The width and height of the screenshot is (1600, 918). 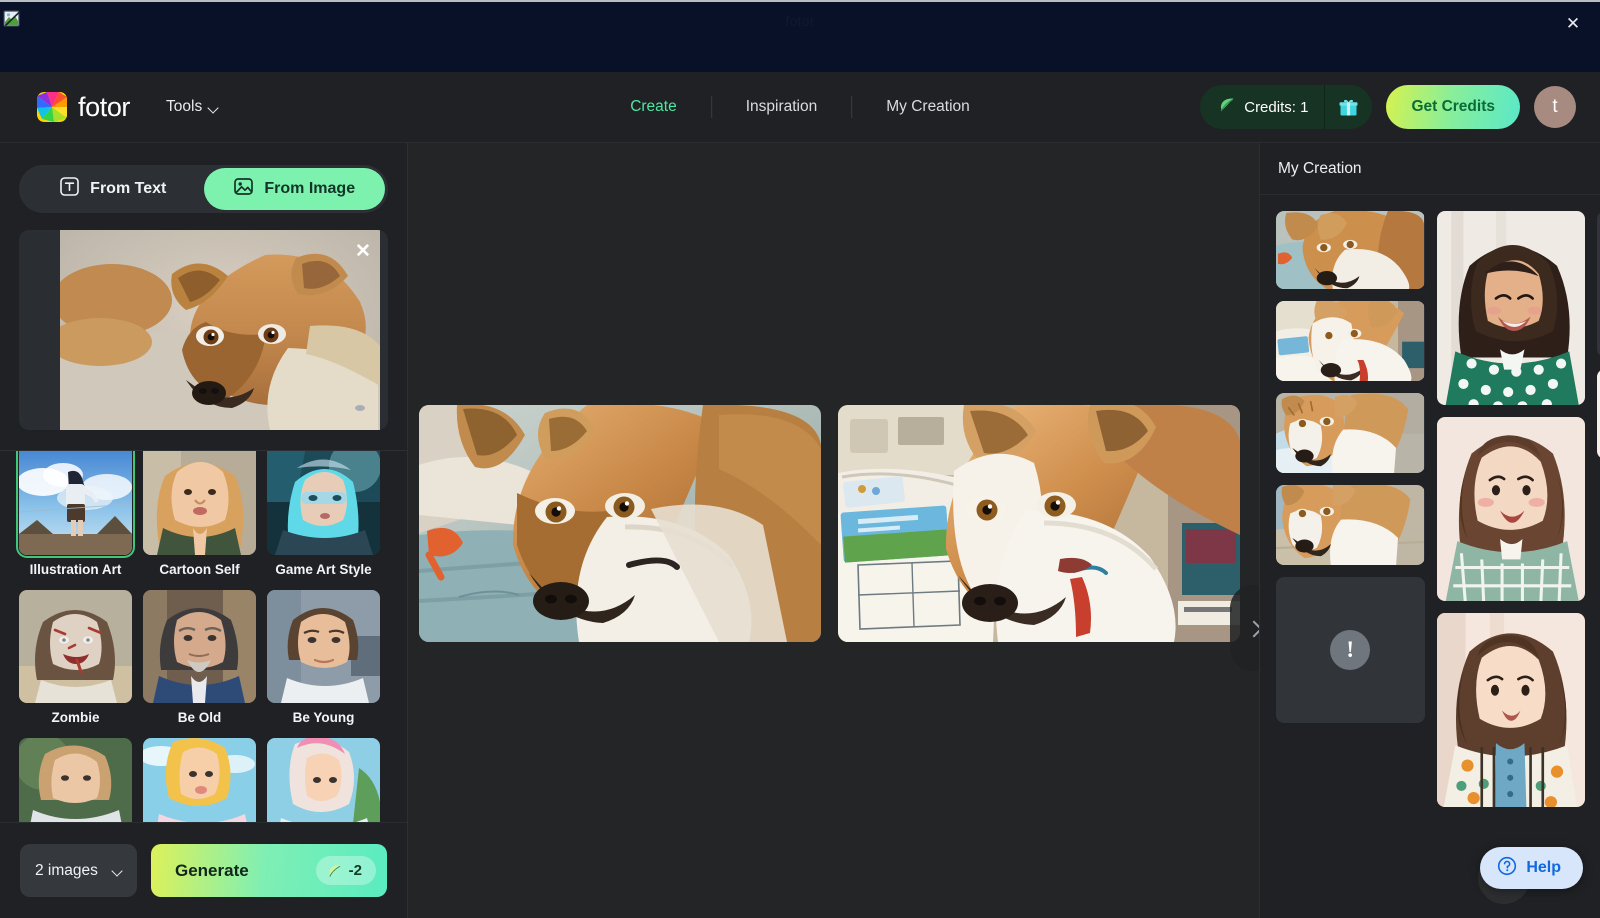 I want to click on chevron-right-icon, so click(x=1253, y=628).